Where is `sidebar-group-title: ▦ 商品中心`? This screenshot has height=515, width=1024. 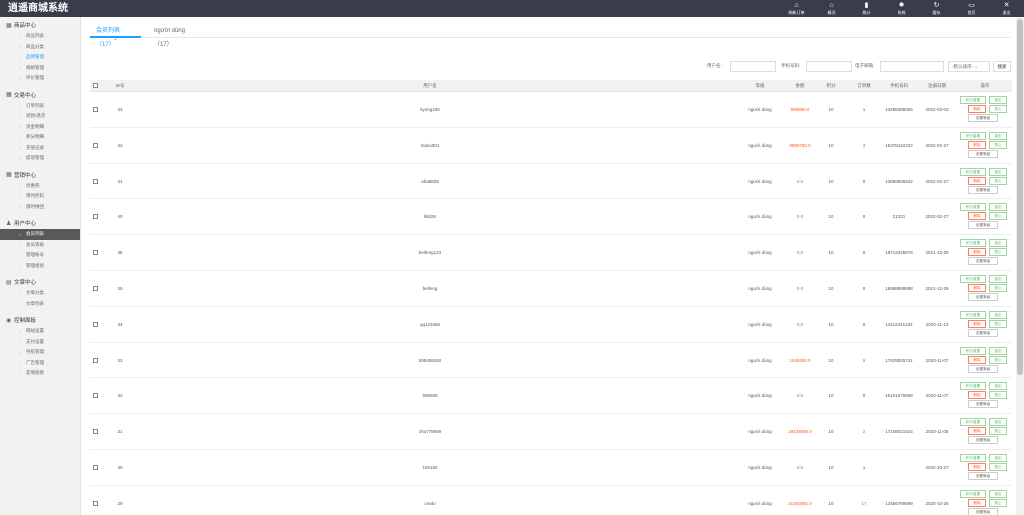
sidebar-group-title: ▦ 商品中心 is located at coordinates (40, 25).